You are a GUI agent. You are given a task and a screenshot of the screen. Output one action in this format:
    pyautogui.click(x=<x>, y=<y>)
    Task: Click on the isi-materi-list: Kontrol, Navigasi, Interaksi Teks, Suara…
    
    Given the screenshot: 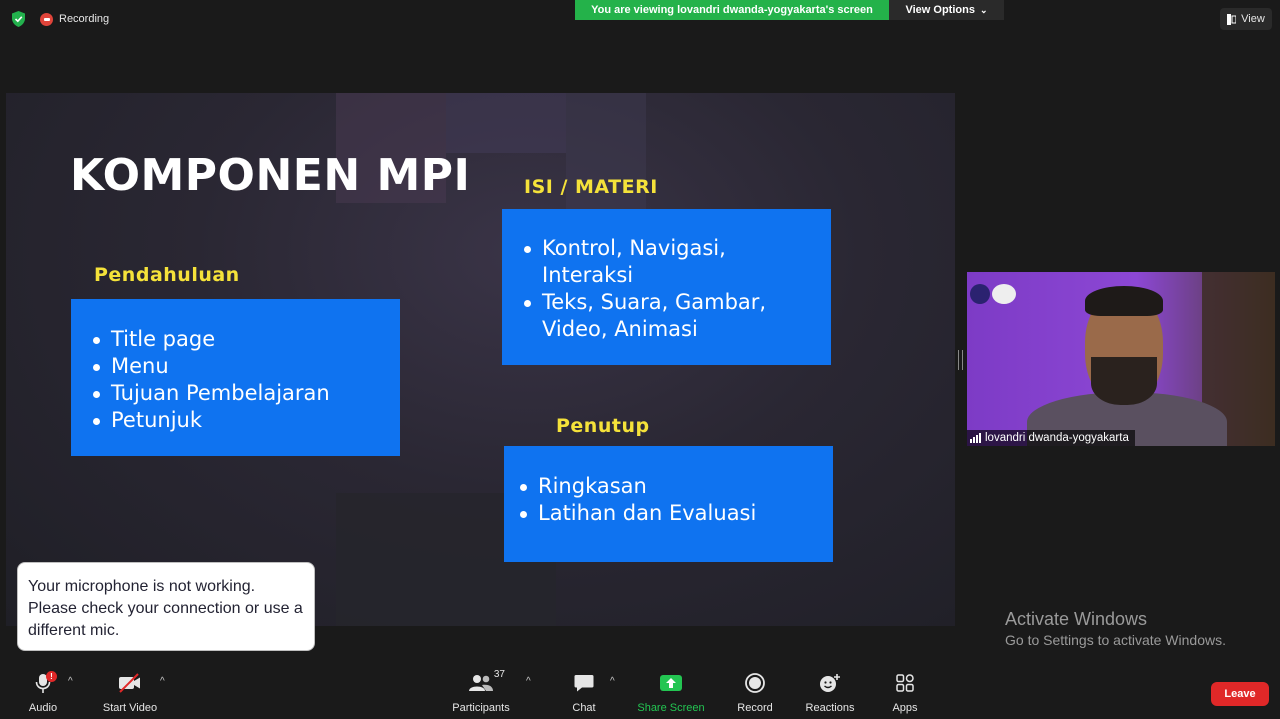 What is the action you would take?
    pyautogui.click(x=657, y=289)
    